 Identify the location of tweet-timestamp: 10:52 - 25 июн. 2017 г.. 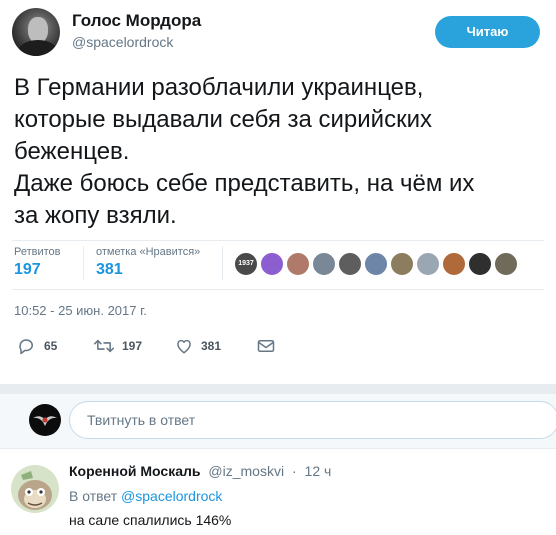
(80, 310).